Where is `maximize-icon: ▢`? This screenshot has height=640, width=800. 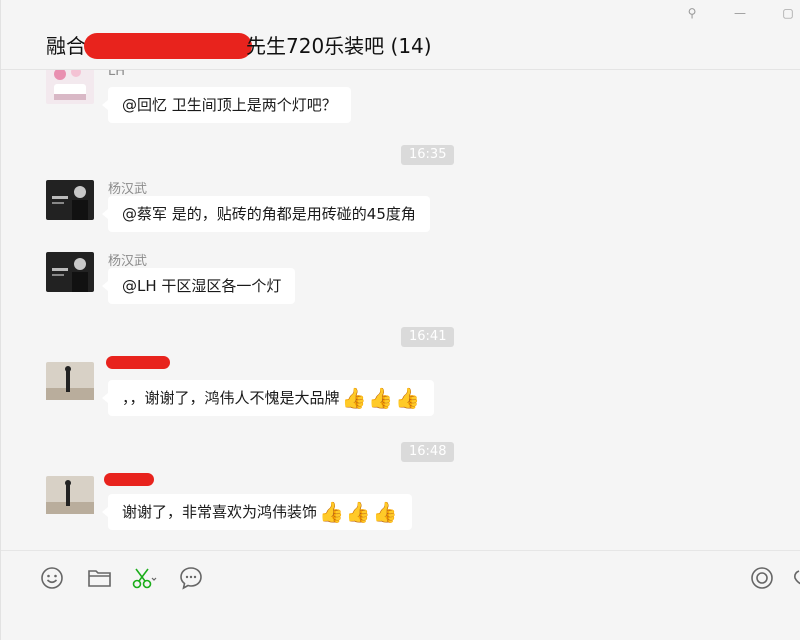
maximize-icon: ▢ is located at coordinates (788, 13).